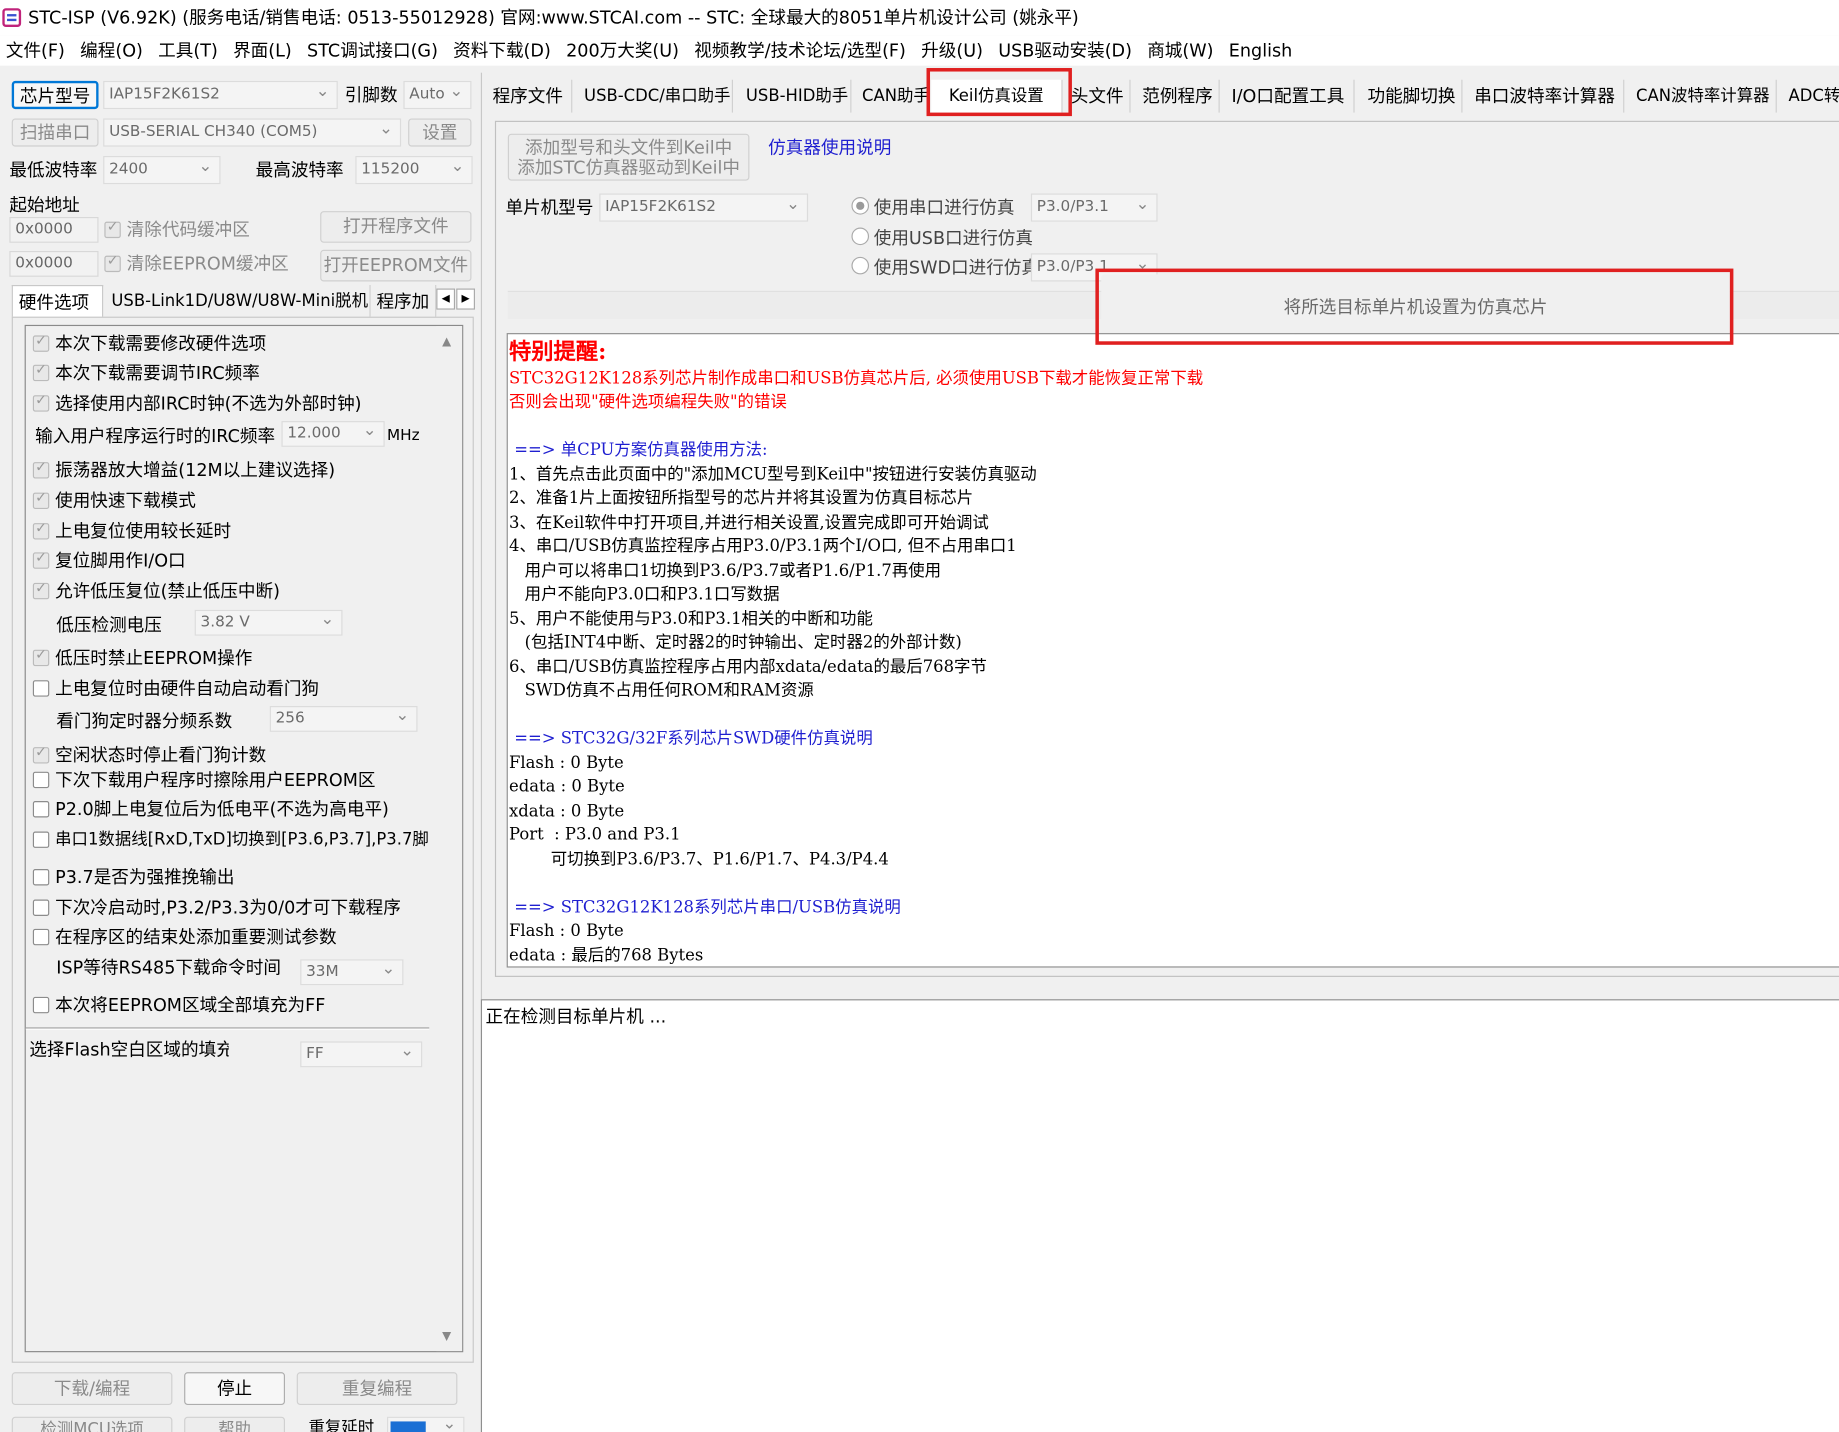 Image resolution: width=1839 pixels, height=1432 pixels. Describe the element at coordinates (860, 236) in the screenshot. I see `usb-emulation-radio` at that location.